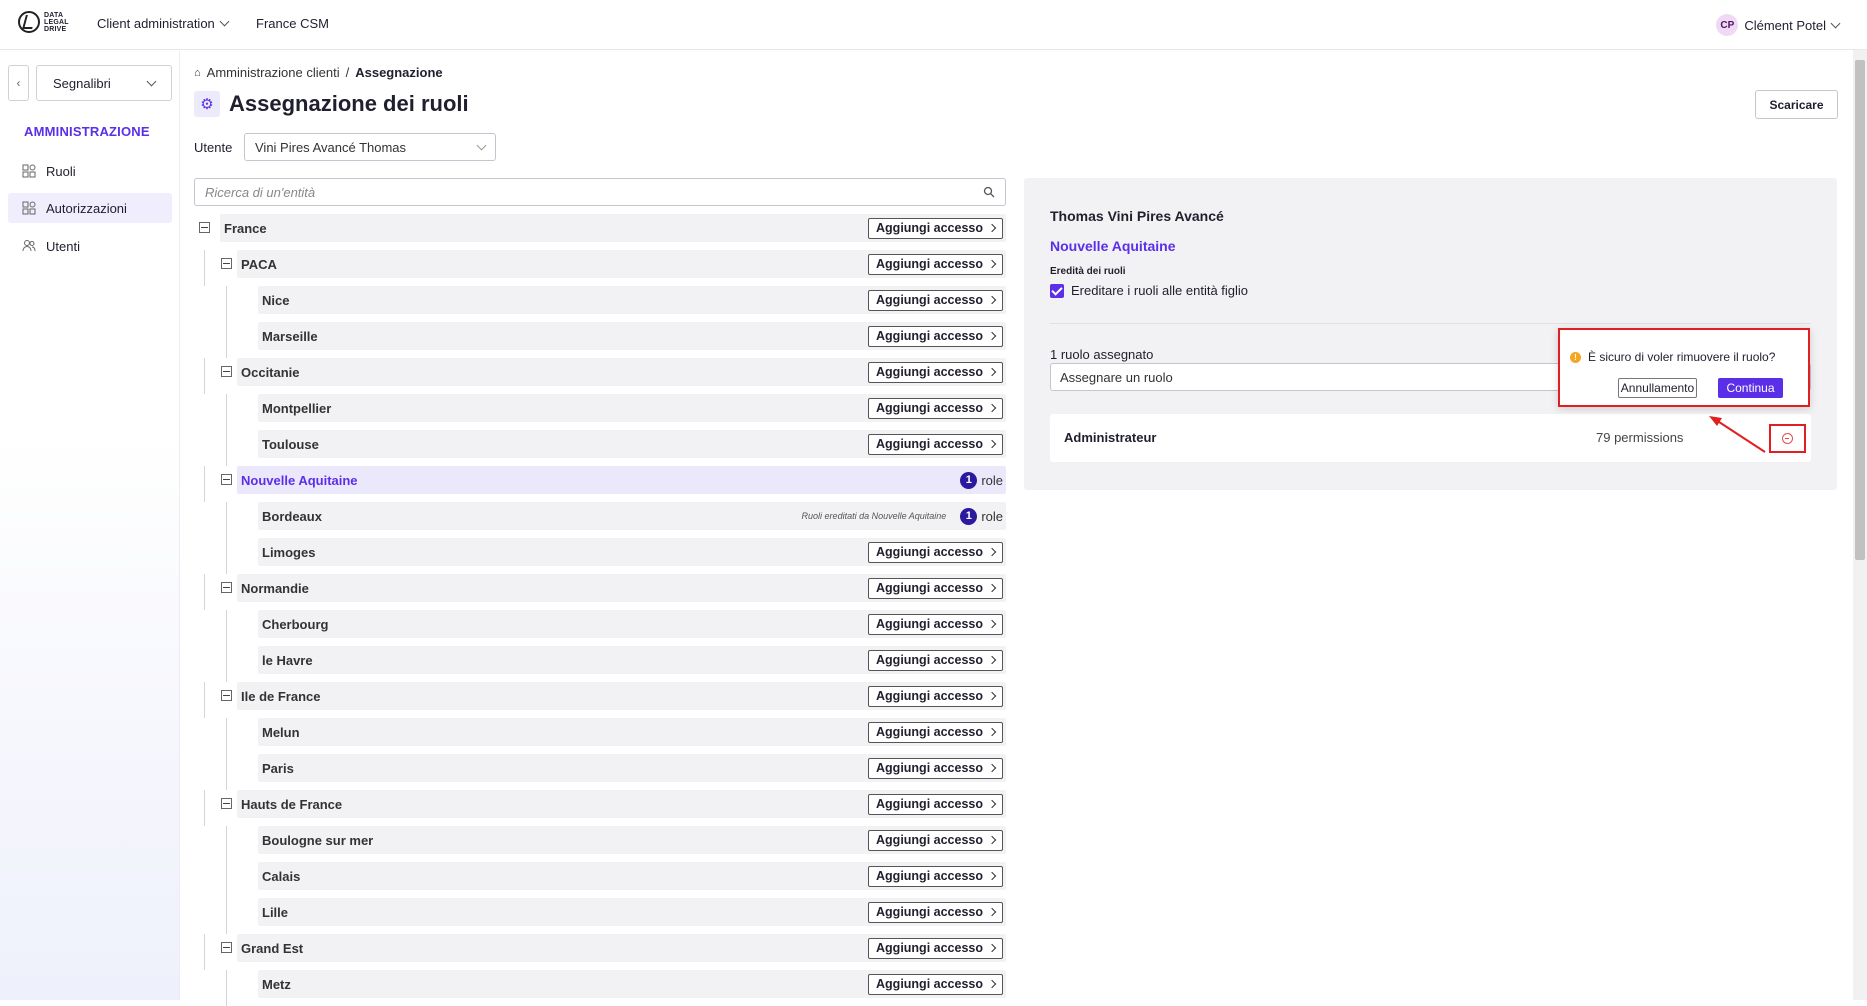  I want to click on download-button: Scaricare, so click(1796, 104).